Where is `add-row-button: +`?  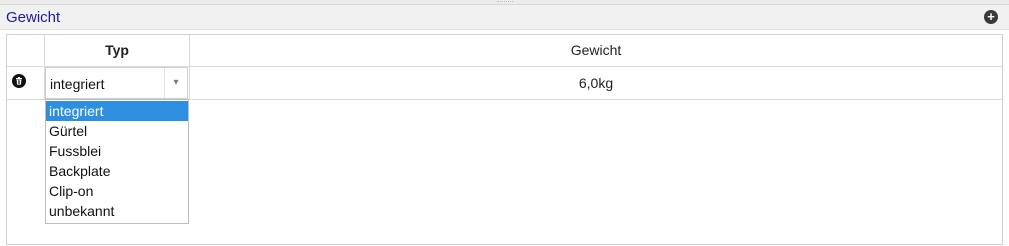 add-row-button: + is located at coordinates (991, 17).